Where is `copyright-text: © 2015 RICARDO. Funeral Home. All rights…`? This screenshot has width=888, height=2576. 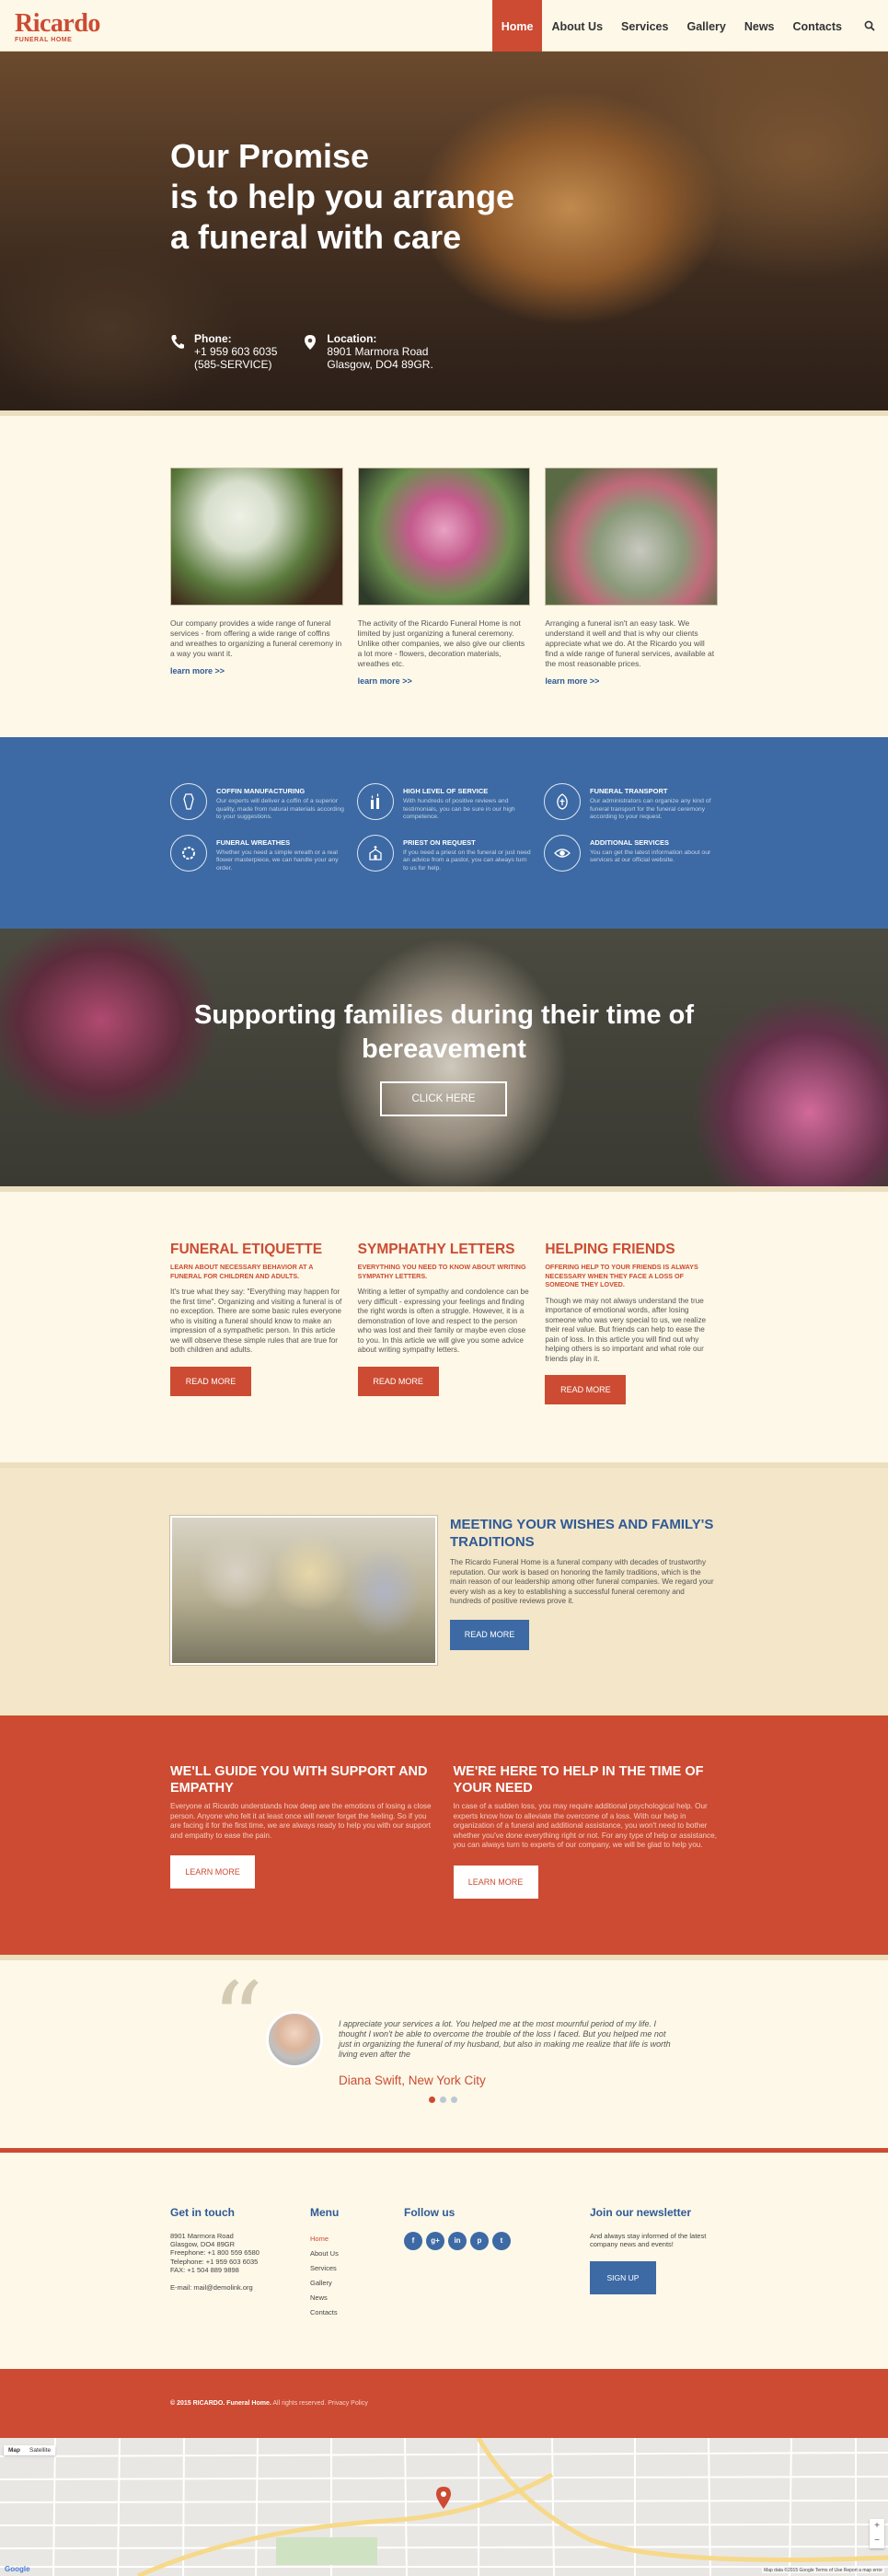 copyright-text: © 2015 RICARDO. Funeral Home. All rights… is located at coordinates (444, 2403).